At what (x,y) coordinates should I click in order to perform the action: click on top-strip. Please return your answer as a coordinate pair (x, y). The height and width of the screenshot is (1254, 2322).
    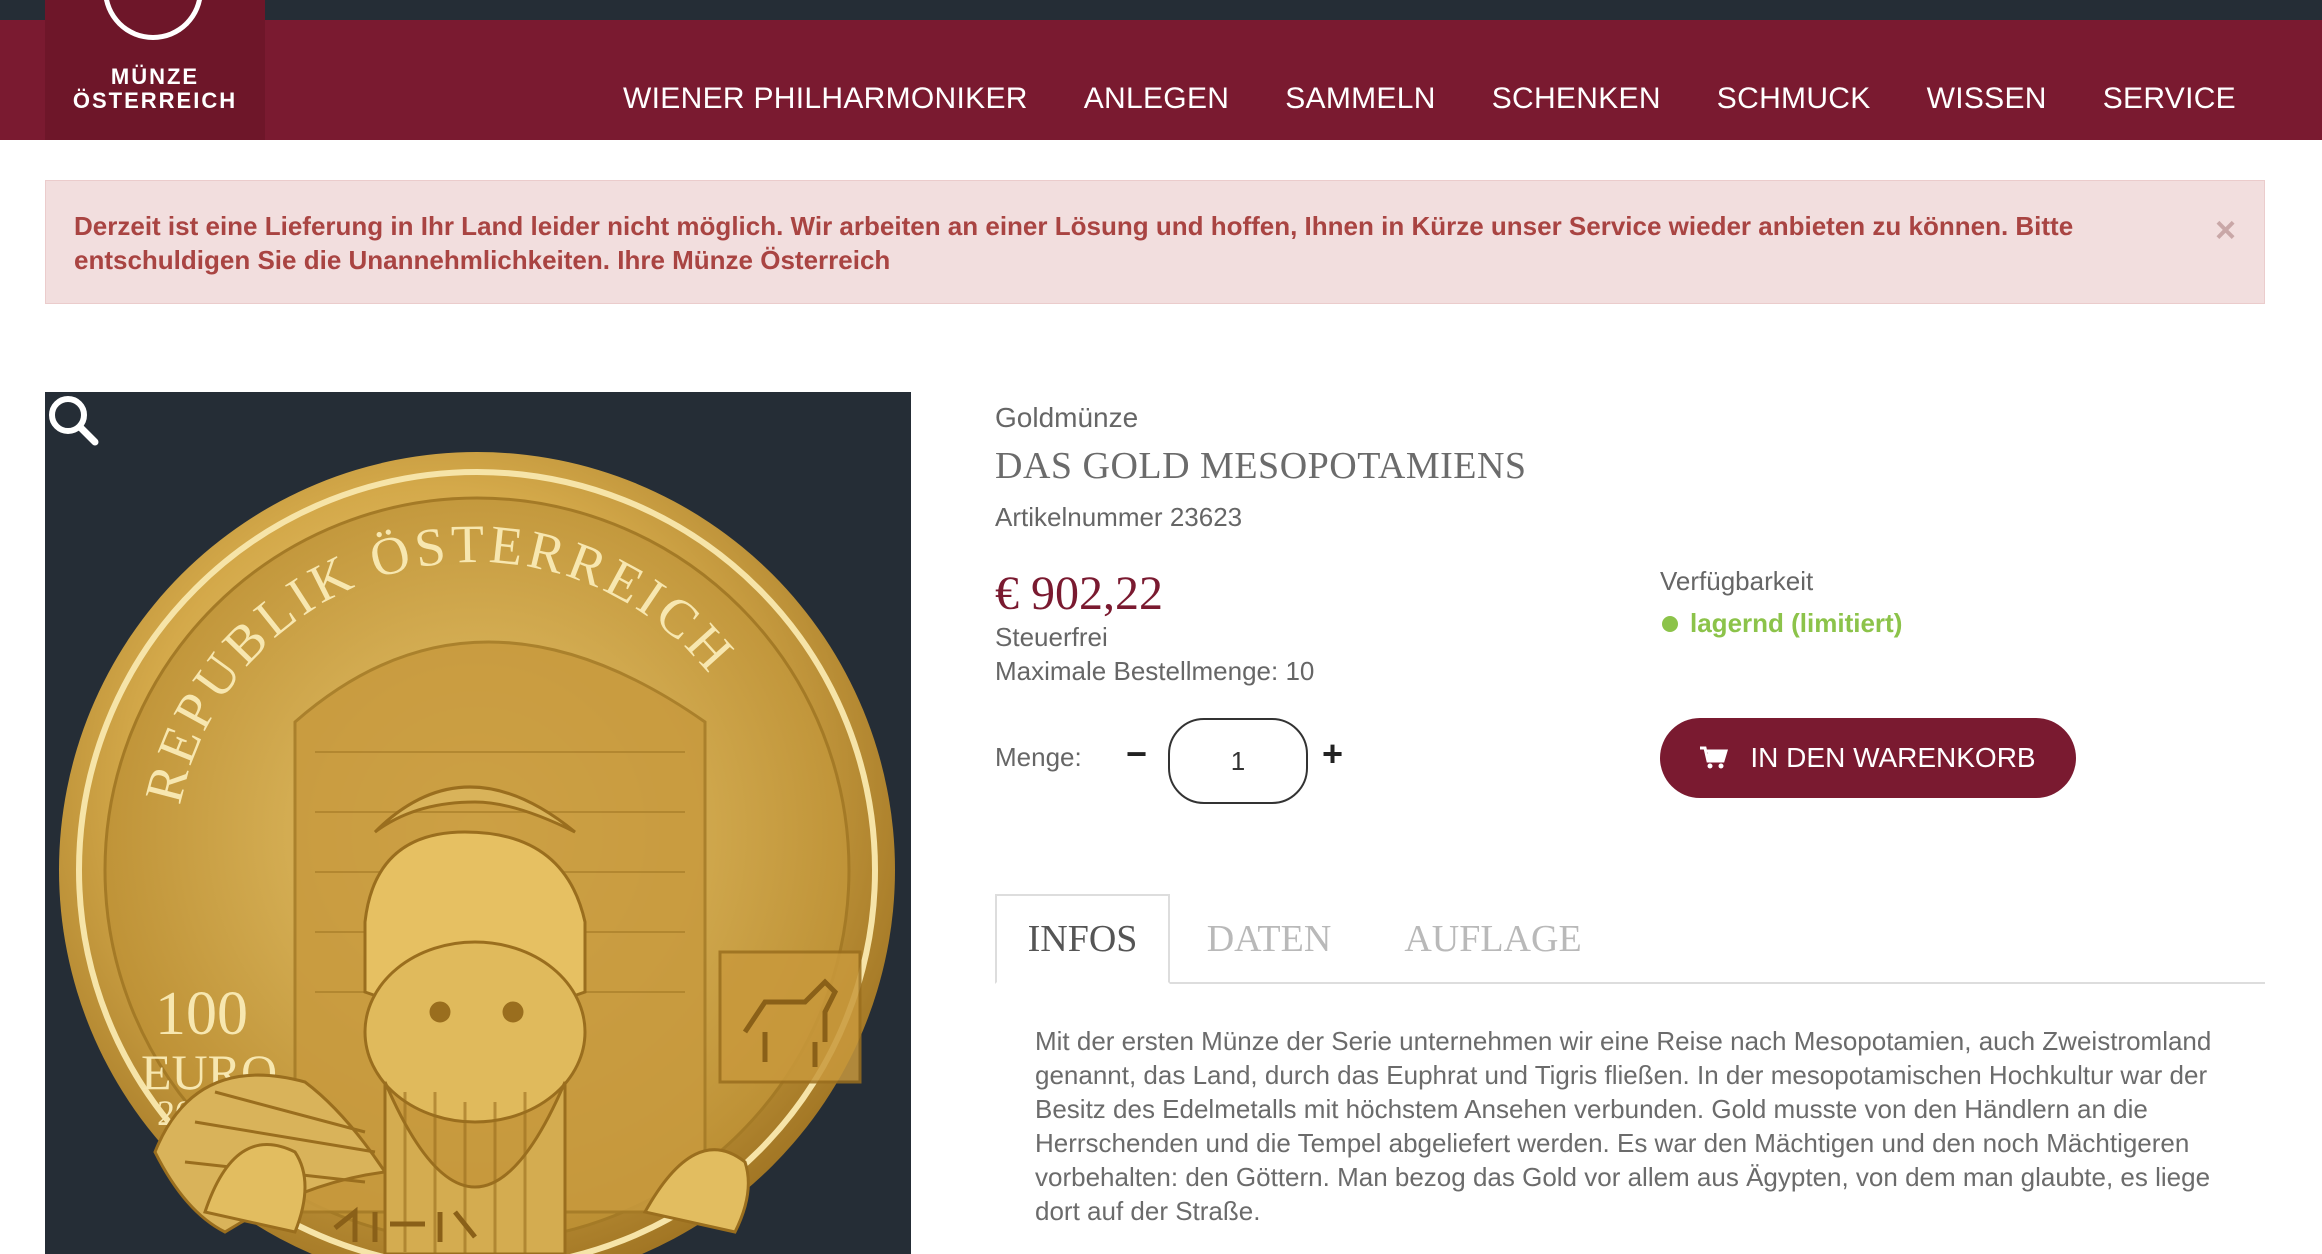
    Looking at the image, I should click on (1161, 10).